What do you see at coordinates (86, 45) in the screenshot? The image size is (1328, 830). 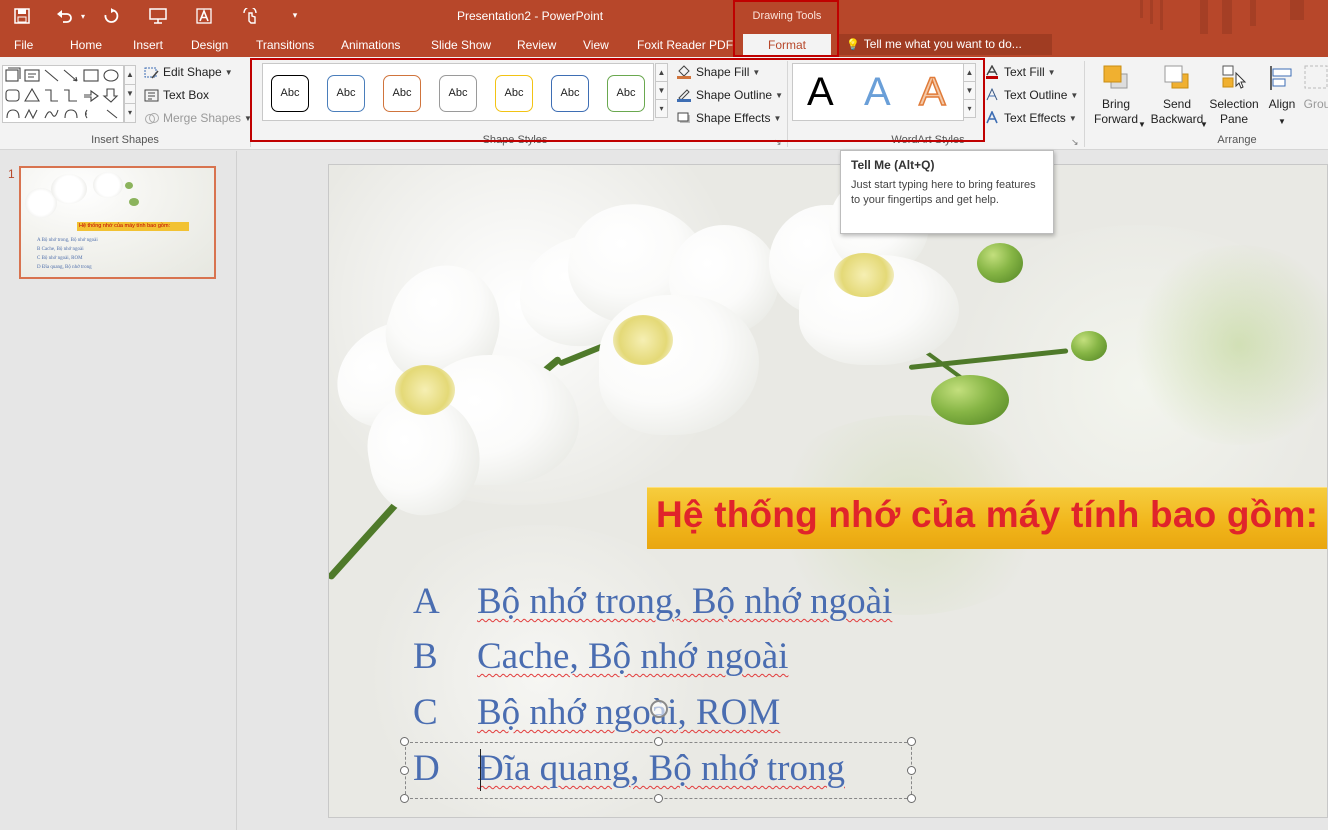 I see `tab-home: Home` at bounding box center [86, 45].